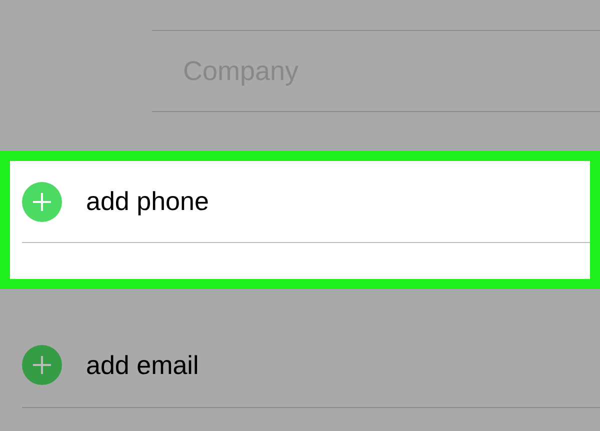 The height and width of the screenshot is (431, 600). Describe the element at coordinates (142, 365) in the screenshot. I see `row-label: add email` at that location.